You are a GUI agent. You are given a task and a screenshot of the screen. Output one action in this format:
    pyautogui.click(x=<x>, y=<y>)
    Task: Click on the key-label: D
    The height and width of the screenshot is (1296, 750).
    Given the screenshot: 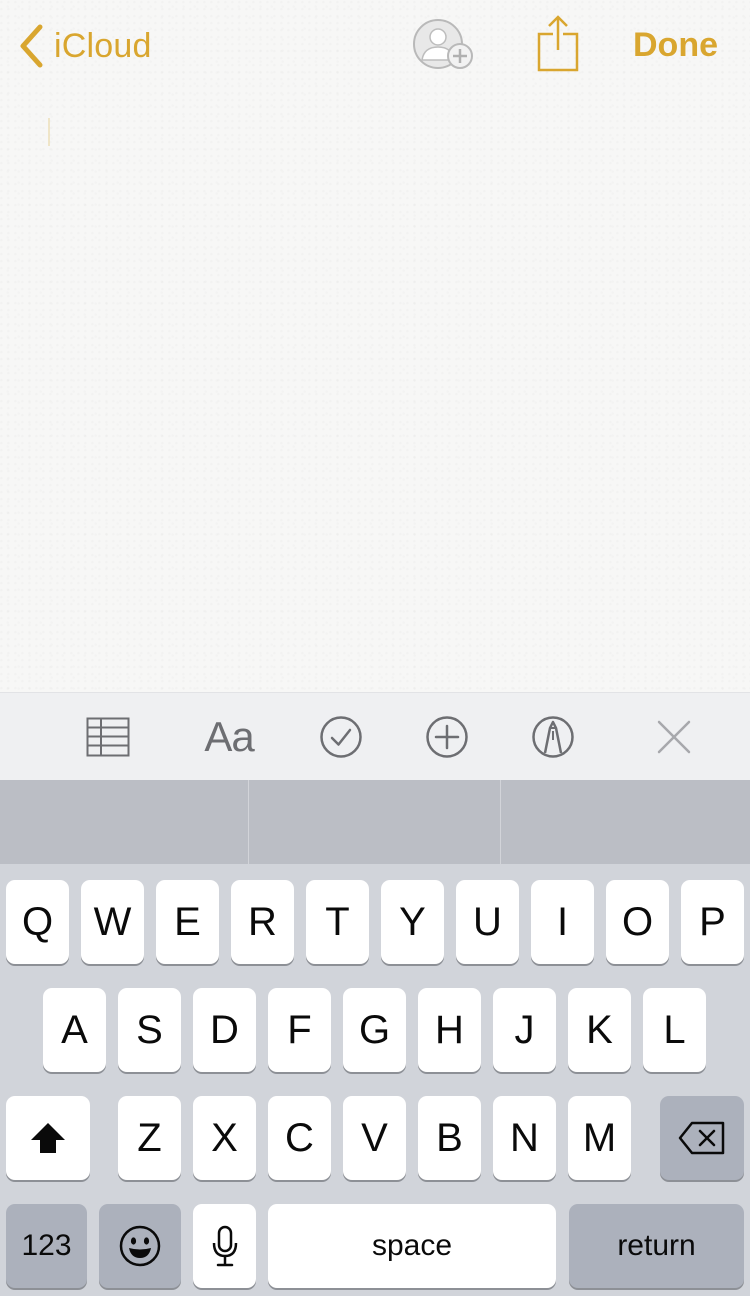 What is the action you would take?
    pyautogui.click(x=224, y=1029)
    